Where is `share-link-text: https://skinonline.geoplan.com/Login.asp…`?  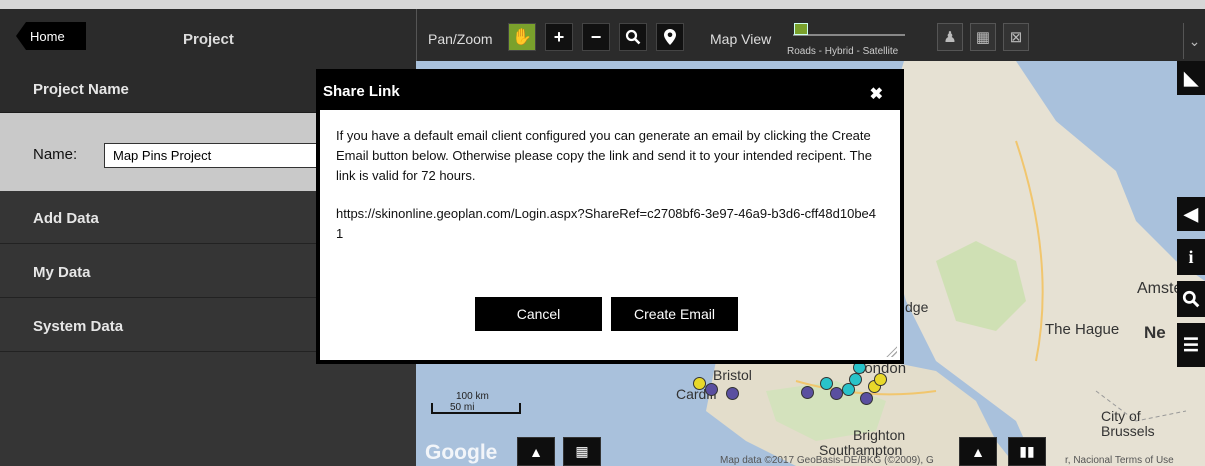
share-link-text: https://skinonline.geoplan.com/Login.asp… is located at coordinates (609, 224).